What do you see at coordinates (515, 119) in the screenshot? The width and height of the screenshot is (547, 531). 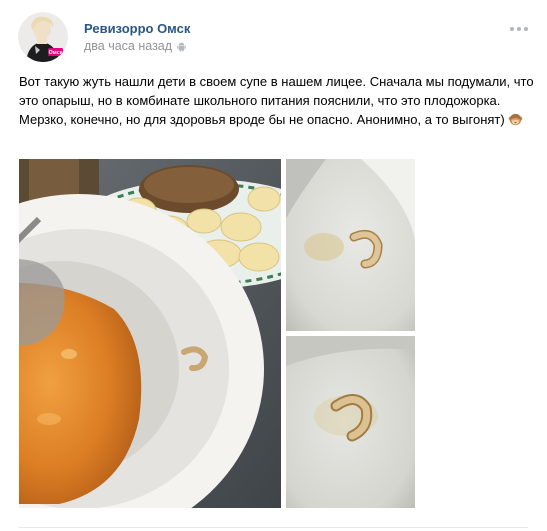 I see `see-no-evil-monkey-emoji` at bounding box center [515, 119].